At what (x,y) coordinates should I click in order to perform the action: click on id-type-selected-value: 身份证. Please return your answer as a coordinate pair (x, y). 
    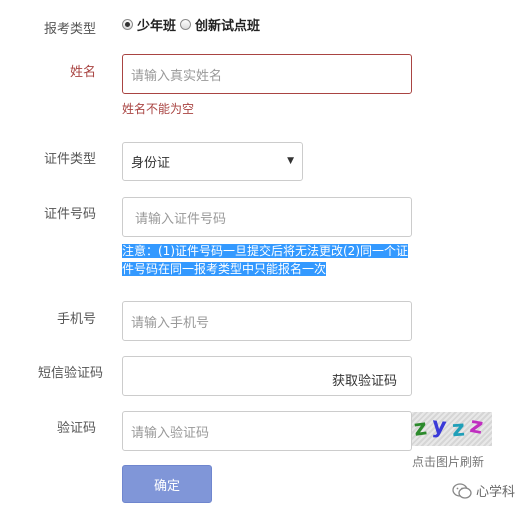
    Looking at the image, I should click on (151, 163).